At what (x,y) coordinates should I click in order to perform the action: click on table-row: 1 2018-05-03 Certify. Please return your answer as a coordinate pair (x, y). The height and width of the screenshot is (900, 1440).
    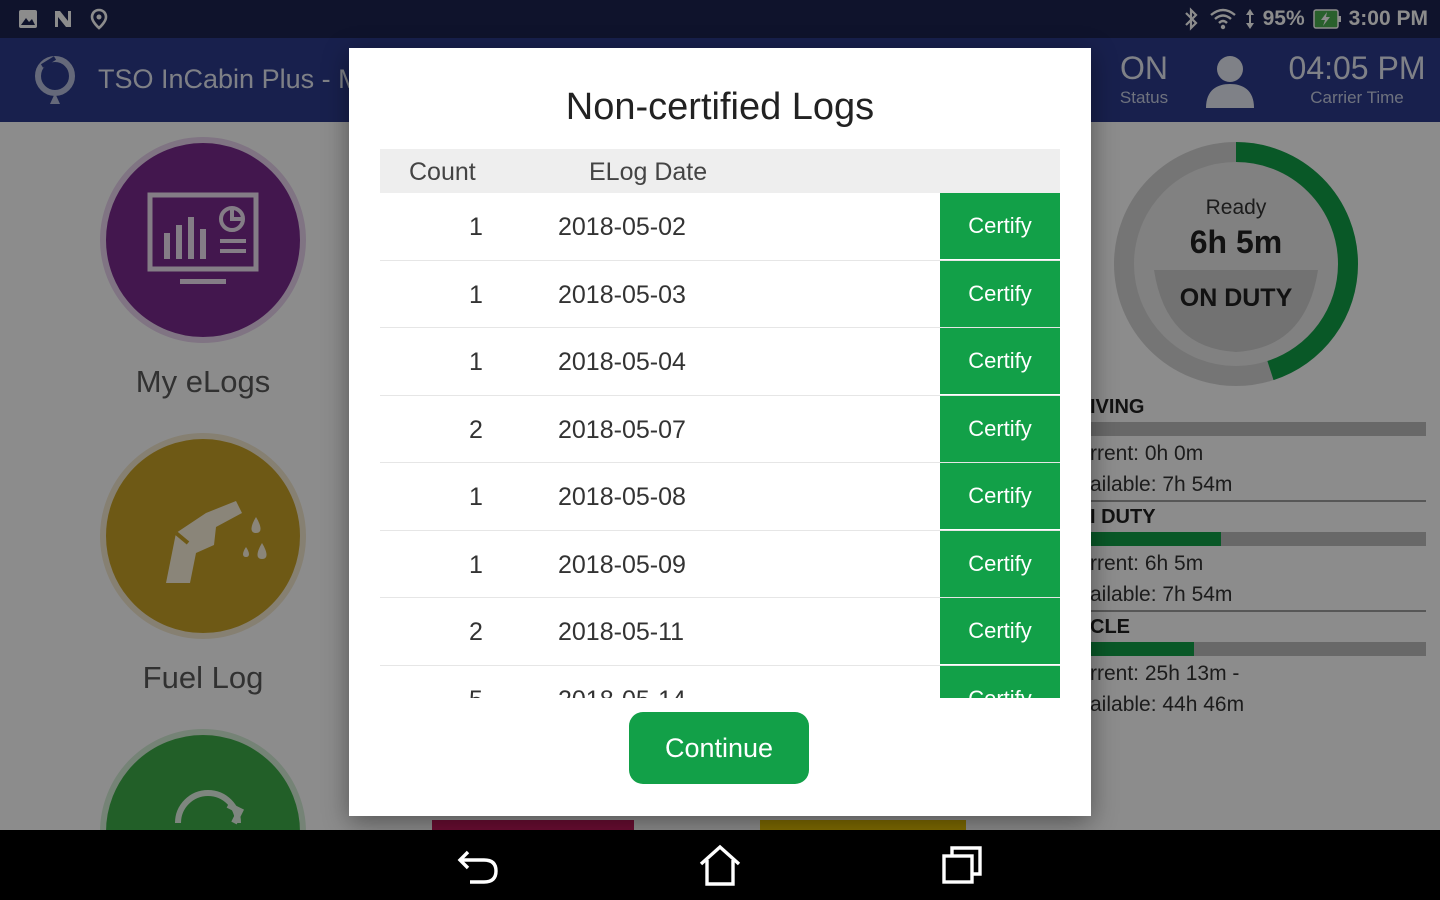
    Looking at the image, I should click on (720, 294).